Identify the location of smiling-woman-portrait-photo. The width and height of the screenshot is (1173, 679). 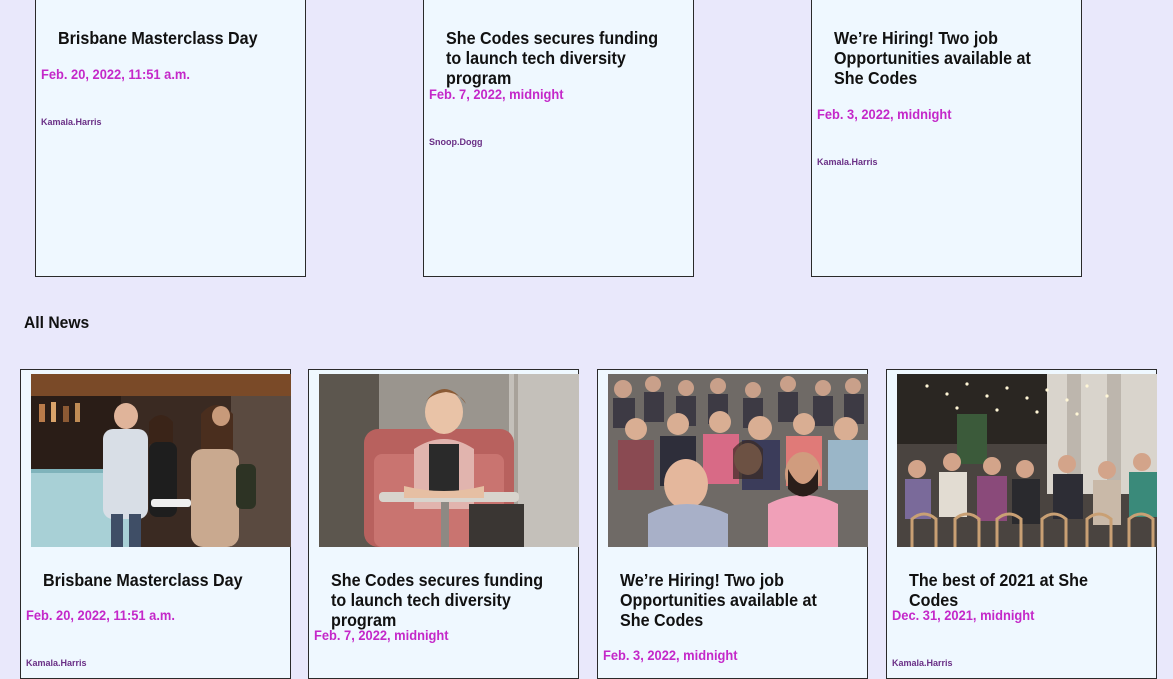
(449, 460).